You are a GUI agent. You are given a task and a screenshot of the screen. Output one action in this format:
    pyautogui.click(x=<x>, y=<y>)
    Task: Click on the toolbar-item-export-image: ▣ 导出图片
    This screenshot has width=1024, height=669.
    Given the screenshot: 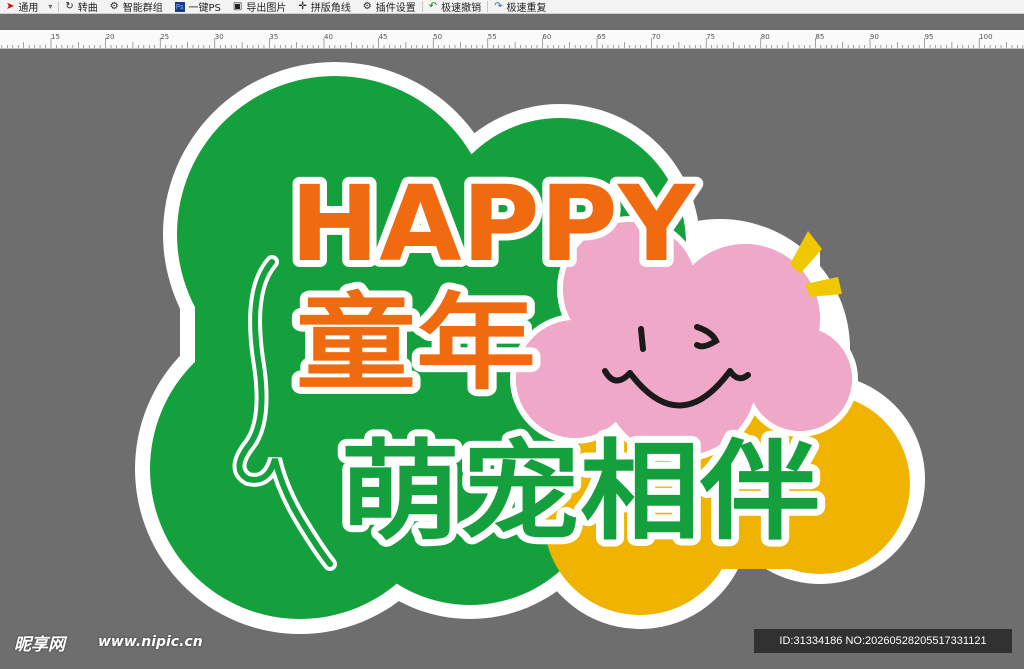 What is the action you would take?
    pyautogui.click(x=259, y=6)
    